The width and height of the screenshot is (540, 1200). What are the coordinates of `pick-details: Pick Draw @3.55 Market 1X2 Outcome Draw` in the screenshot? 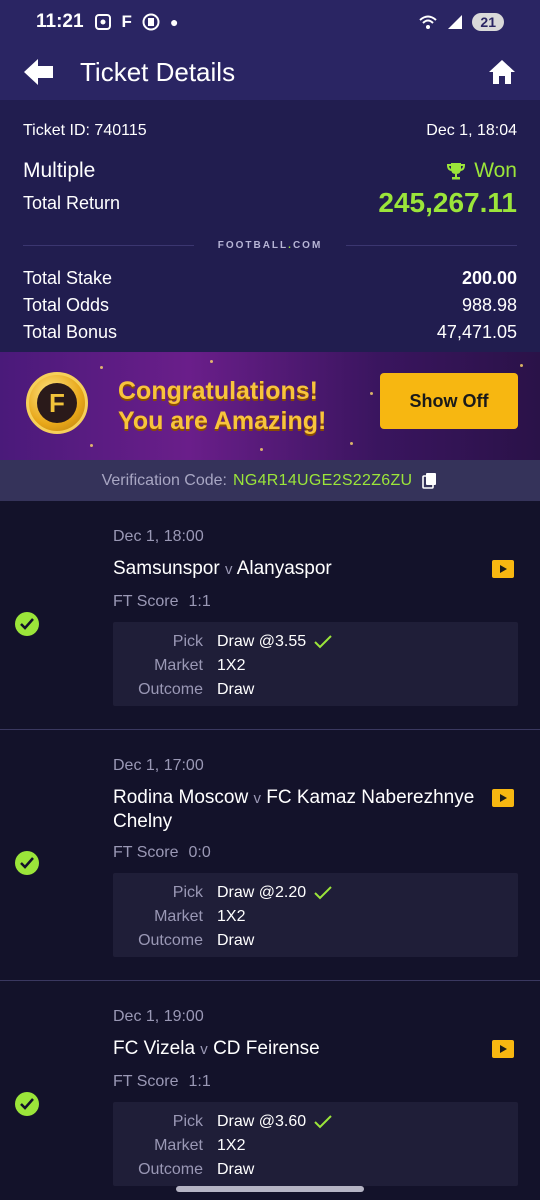 It's located at (315, 664).